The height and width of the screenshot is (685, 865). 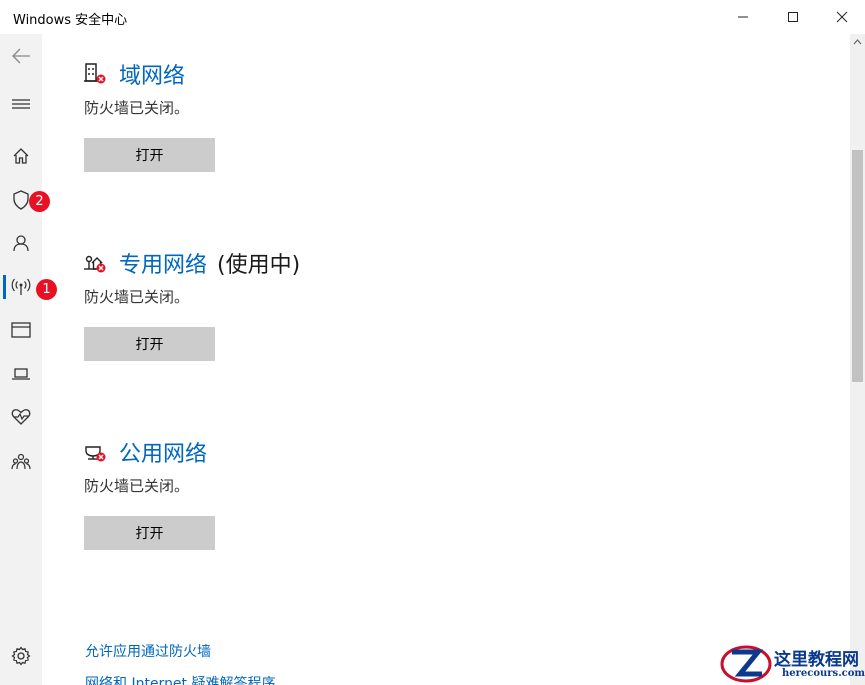 I want to click on vertical-scrollbar, so click(x=857, y=359).